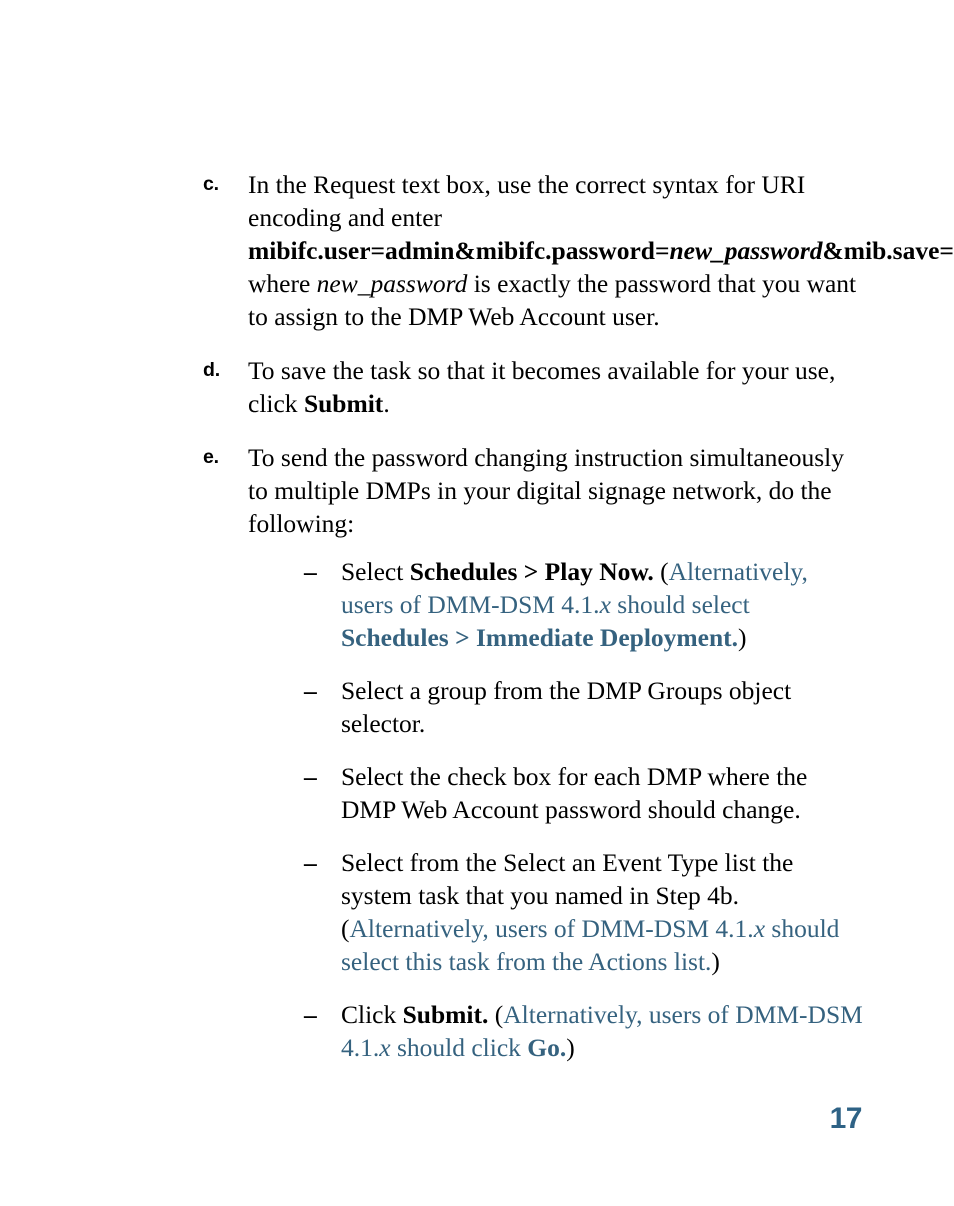 The width and height of the screenshot is (954, 1206). I want to click on run-blue-note: should select, so click(680, 604).